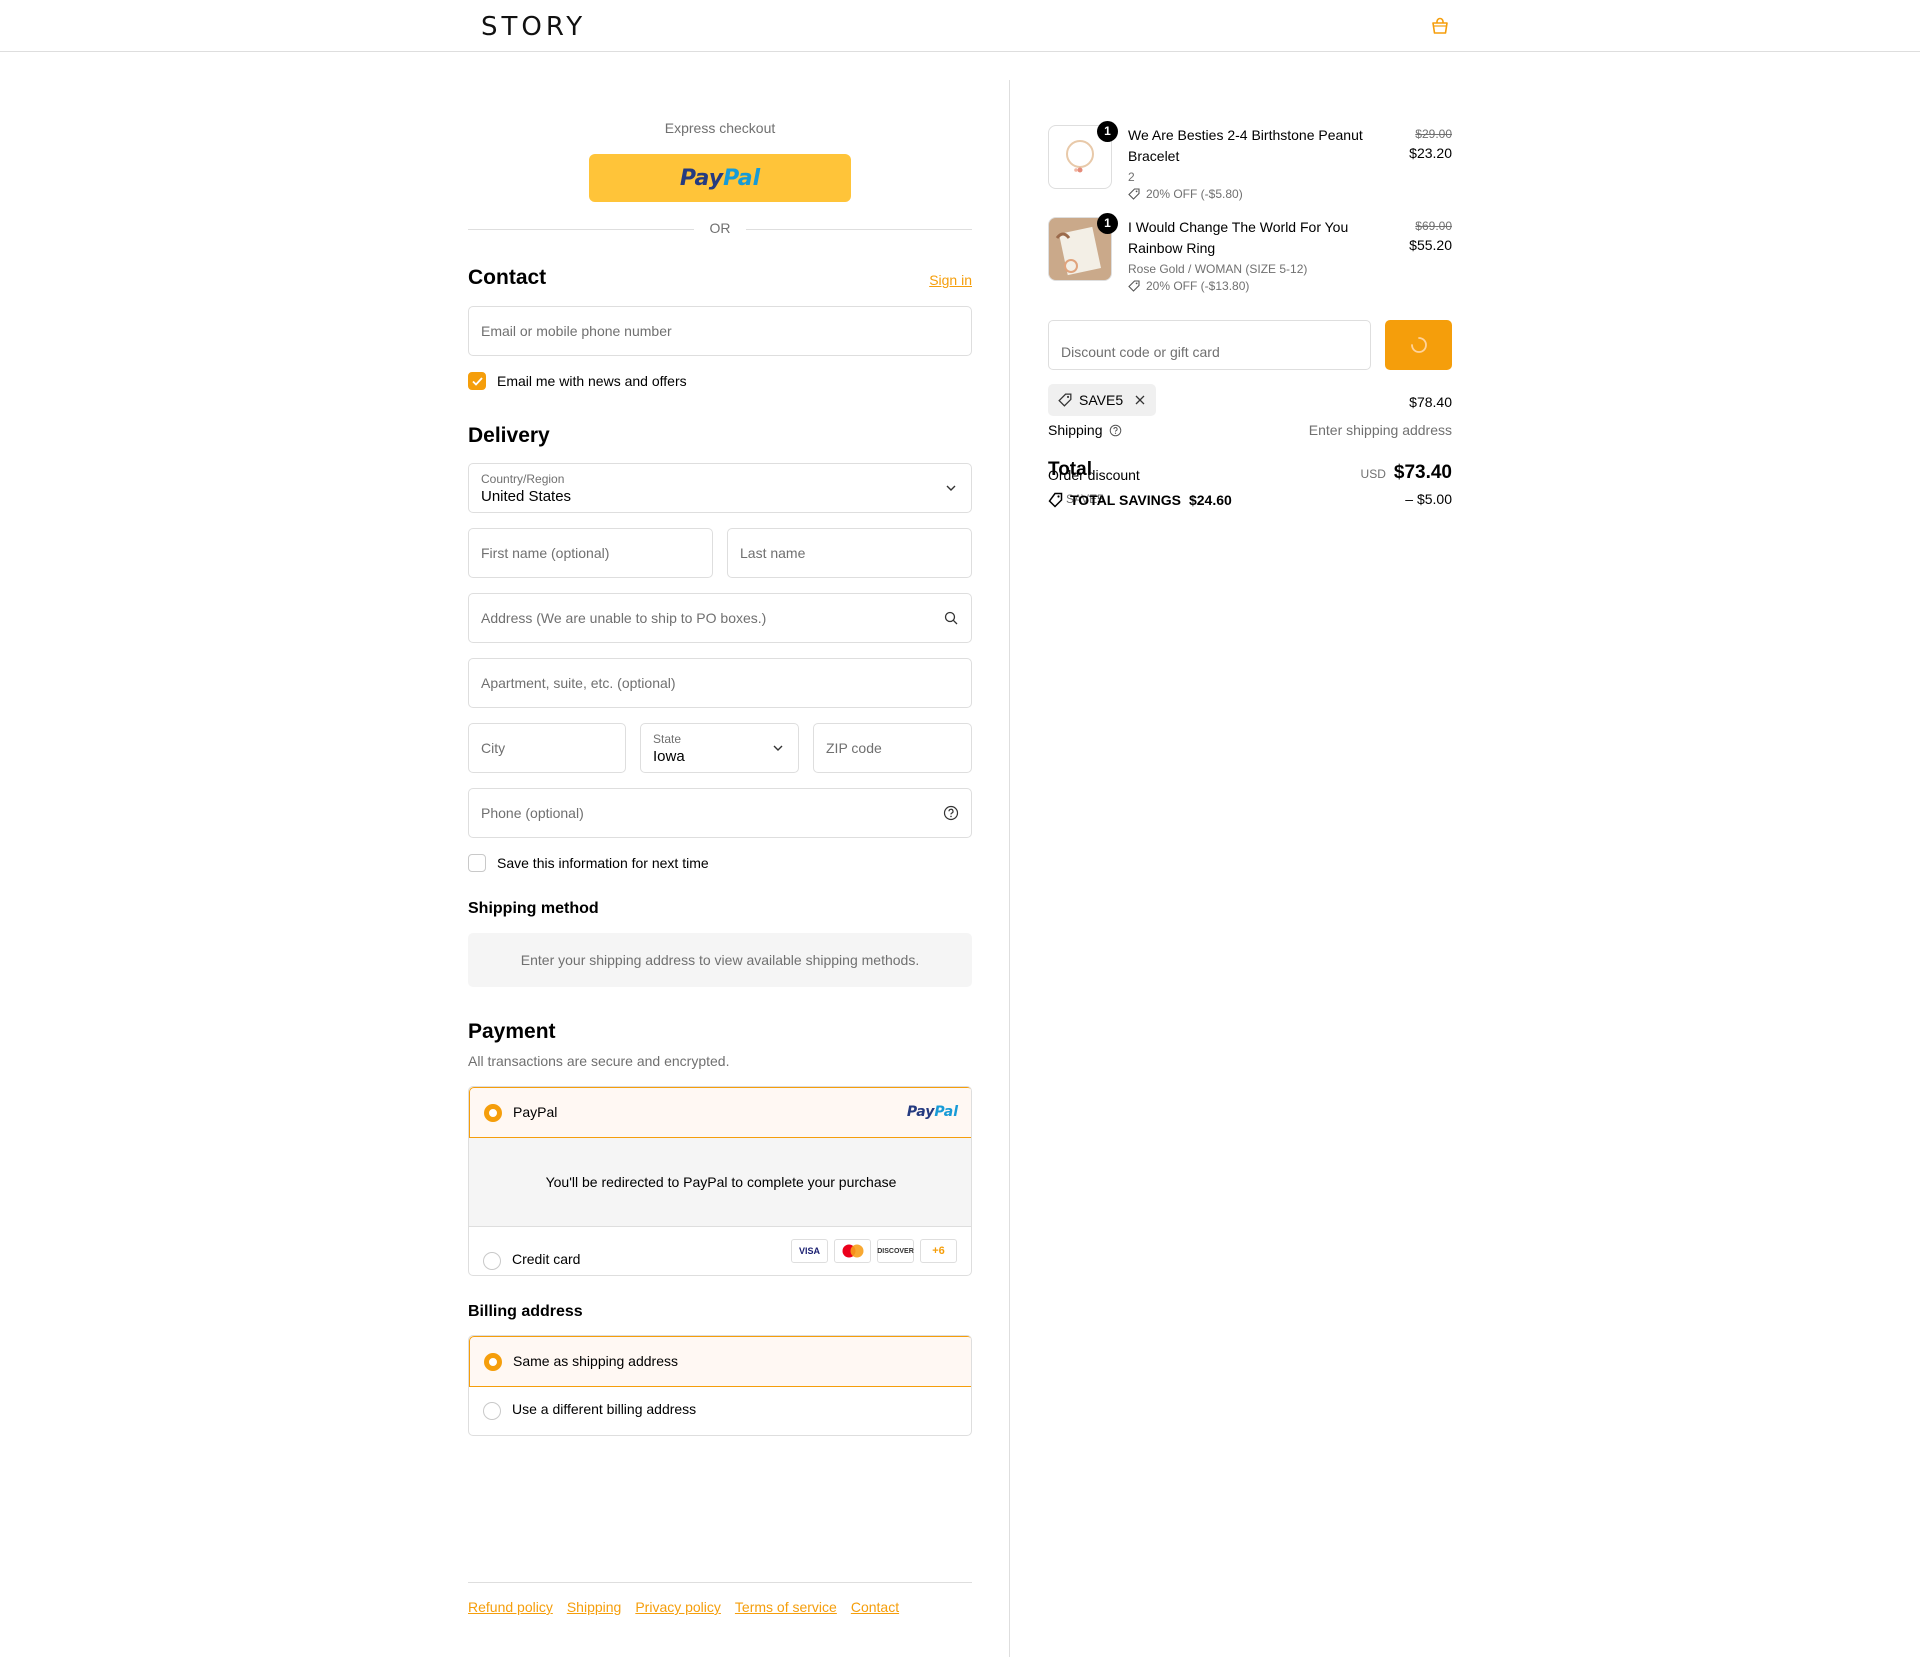 The image size is (1920, 1657). I want to click on news-opt-in: Email me with news and offers, so click(577, 381).